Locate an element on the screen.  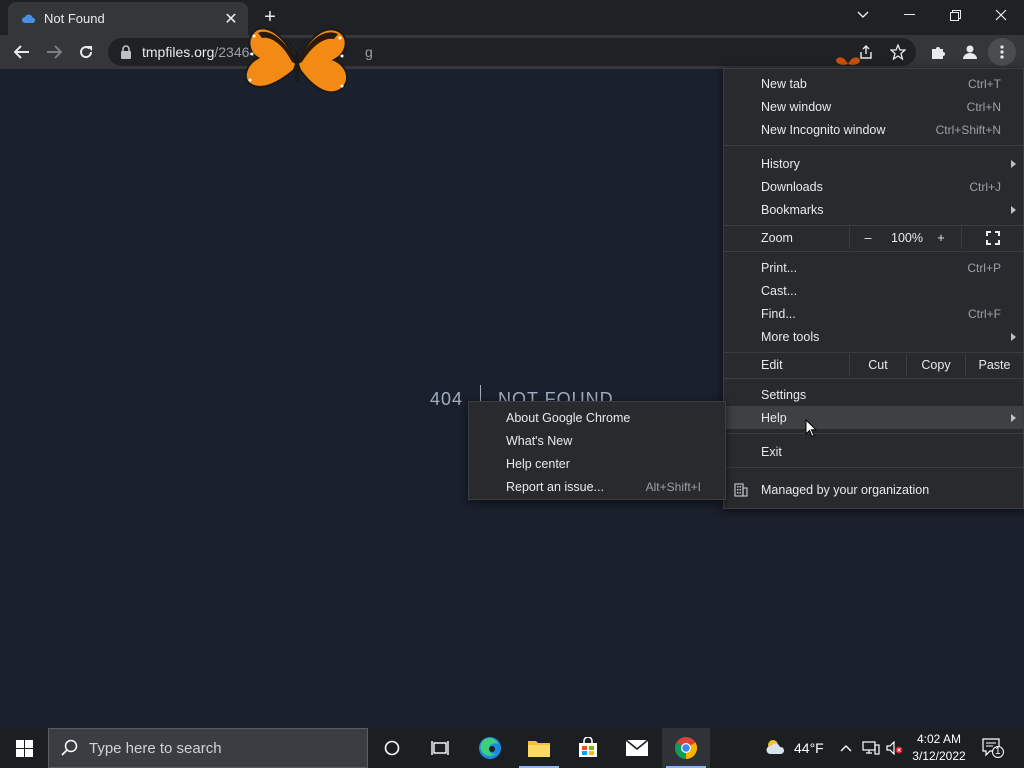
submenu-item-about-chrome: About Google Chrome is located at coordinates (597, 417).